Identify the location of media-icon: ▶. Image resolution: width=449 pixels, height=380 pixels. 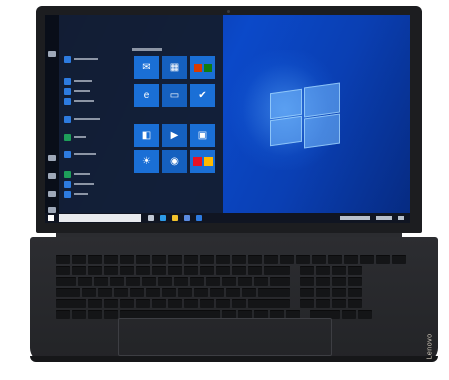
(174, 135).